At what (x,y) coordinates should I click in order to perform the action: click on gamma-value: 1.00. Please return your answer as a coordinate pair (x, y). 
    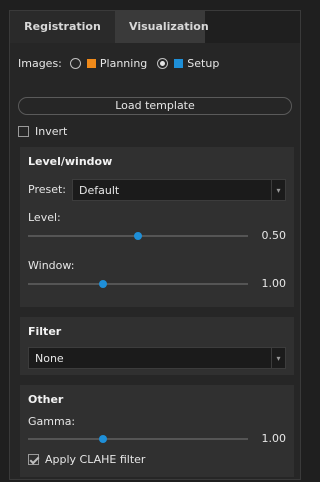
    Looking at the image, I should click on (274, 438).